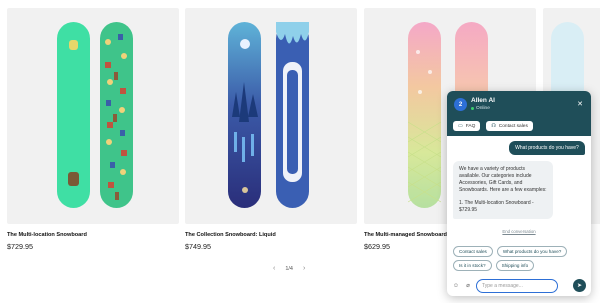 This screenshot has width=600, height=303. I want to click on message-input, so click(517, 285).